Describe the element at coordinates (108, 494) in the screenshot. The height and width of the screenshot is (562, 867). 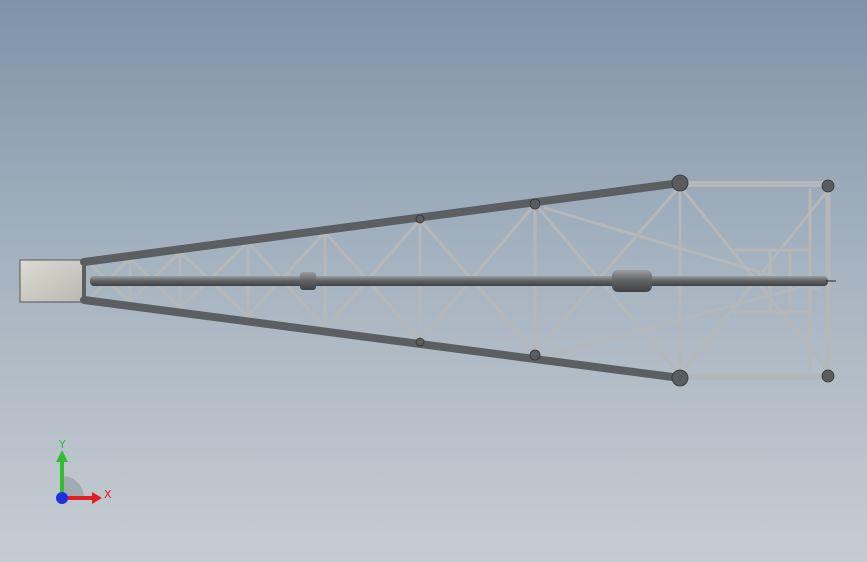
I see `x-axis-label: X` at that location.